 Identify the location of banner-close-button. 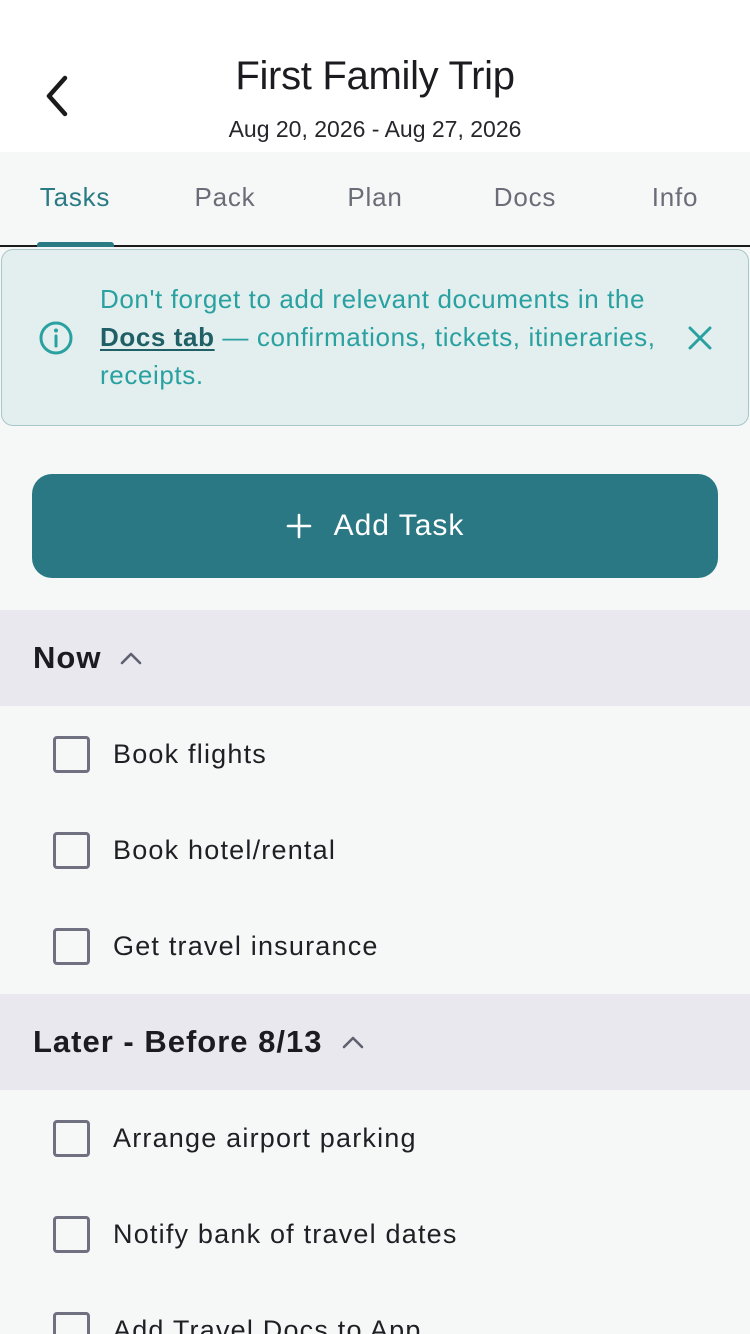
(700, 338).